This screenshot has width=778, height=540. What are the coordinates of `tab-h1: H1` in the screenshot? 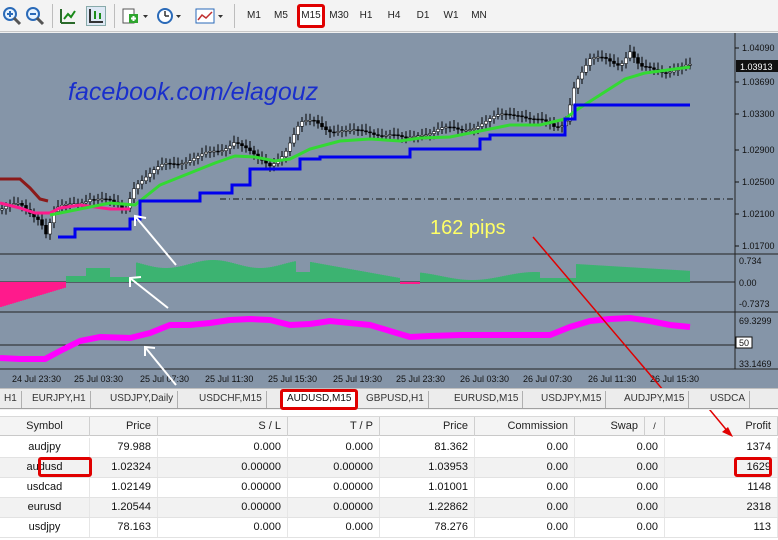 It's located at (11, 399).